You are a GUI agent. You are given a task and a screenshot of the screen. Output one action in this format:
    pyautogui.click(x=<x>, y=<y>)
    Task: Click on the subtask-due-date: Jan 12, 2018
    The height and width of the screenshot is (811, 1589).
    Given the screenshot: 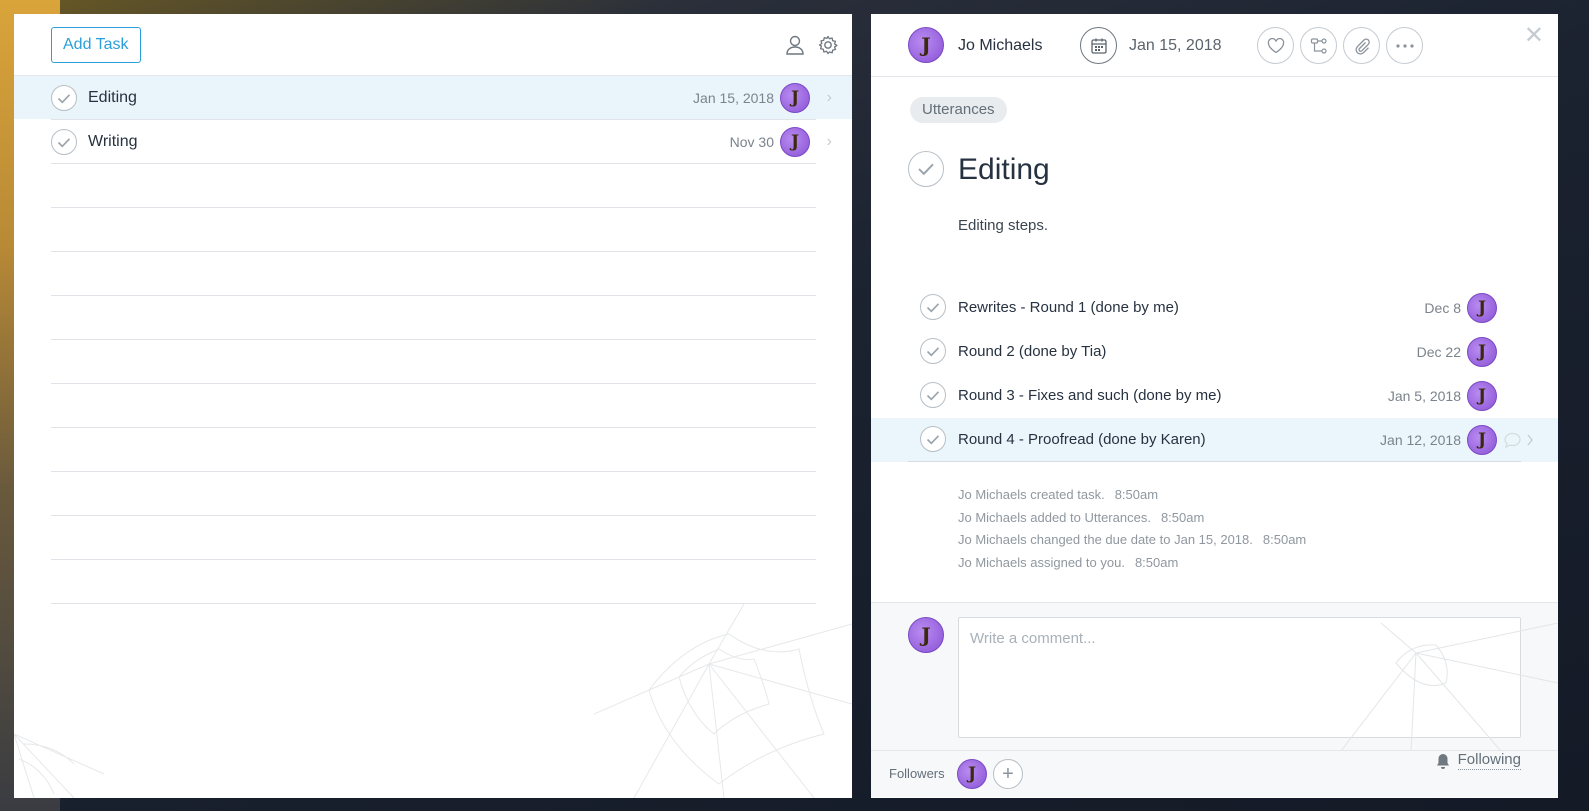 What is the action you would take?
    pyautogui.click(x=1420, y=440)
    